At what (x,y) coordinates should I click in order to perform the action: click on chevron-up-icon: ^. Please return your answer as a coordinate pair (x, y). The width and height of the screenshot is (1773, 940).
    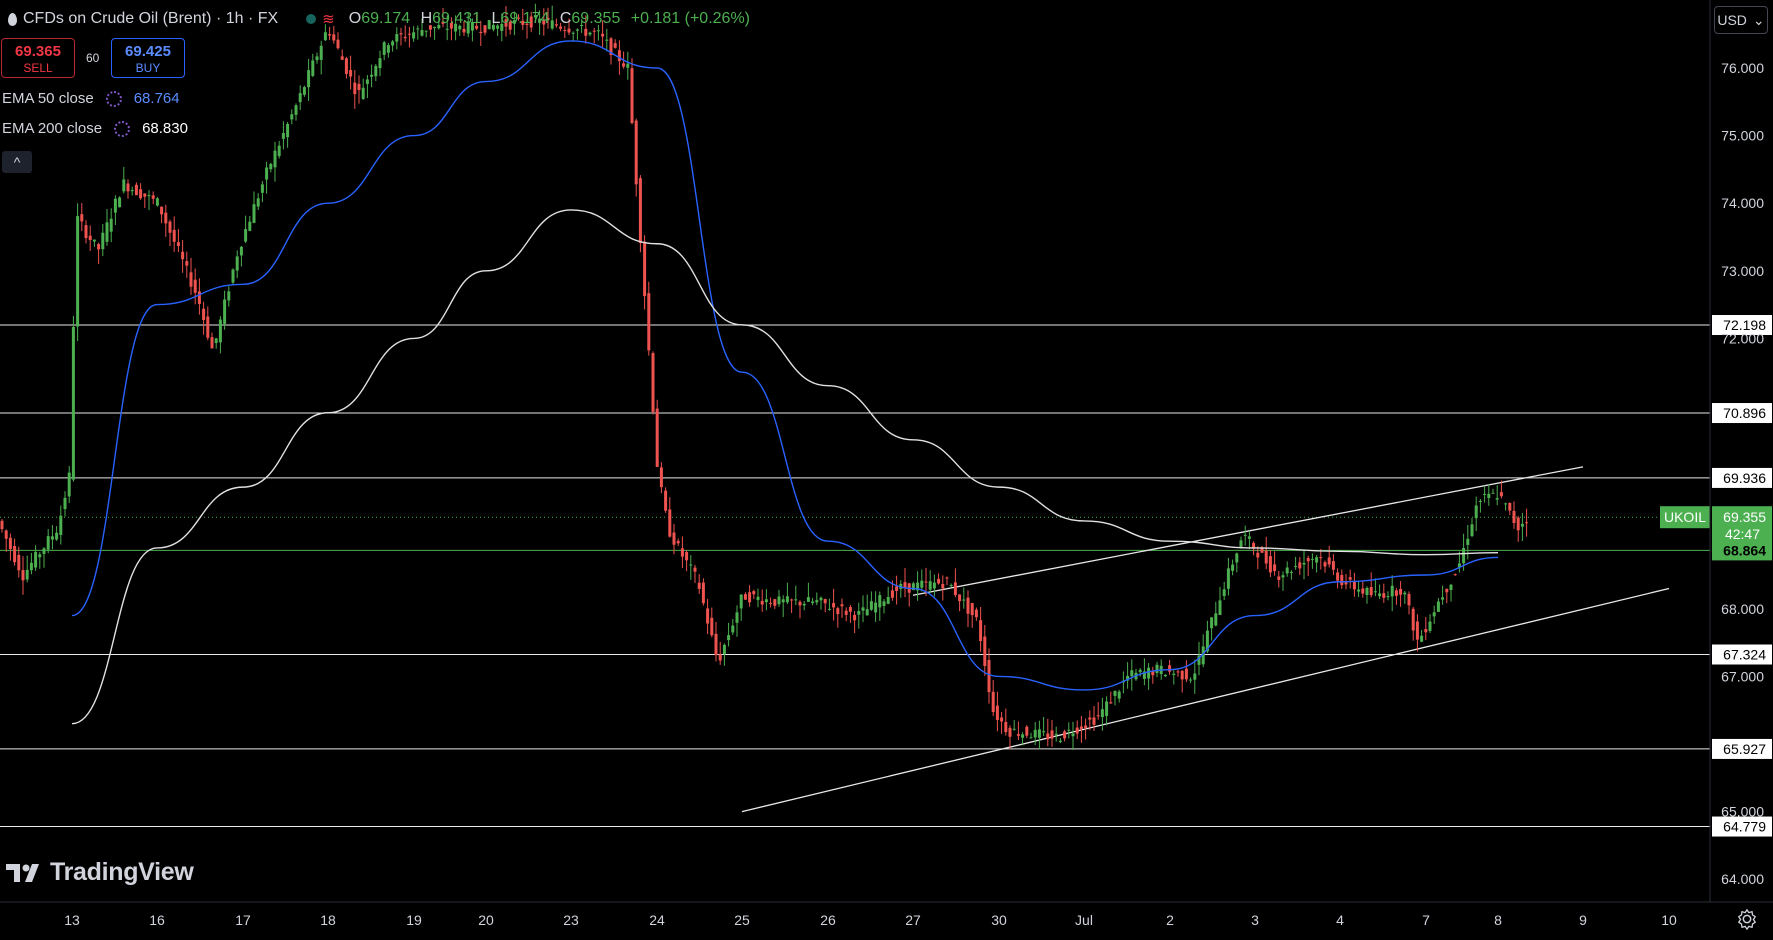
    Looking at the image, I should click on (17, 162).